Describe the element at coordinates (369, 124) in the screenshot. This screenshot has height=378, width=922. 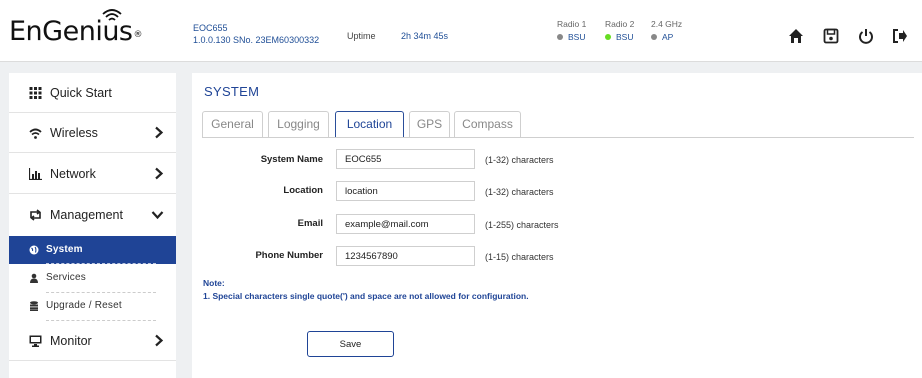
I see `tab-location: Location` at that location.